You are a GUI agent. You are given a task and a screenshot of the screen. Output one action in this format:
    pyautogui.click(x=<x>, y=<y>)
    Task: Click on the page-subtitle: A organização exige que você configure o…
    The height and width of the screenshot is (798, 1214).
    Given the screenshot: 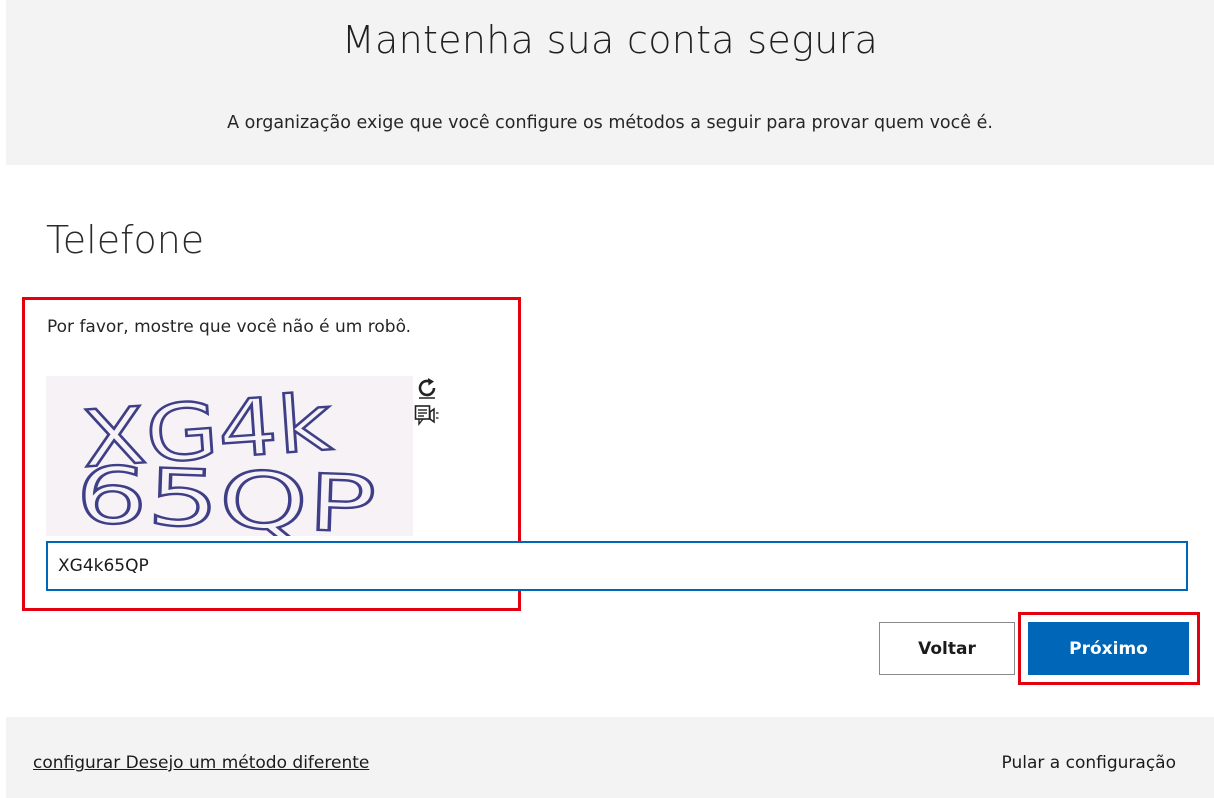 What is the action you would take?
    pyautogui.click(x=610, y=123)
    